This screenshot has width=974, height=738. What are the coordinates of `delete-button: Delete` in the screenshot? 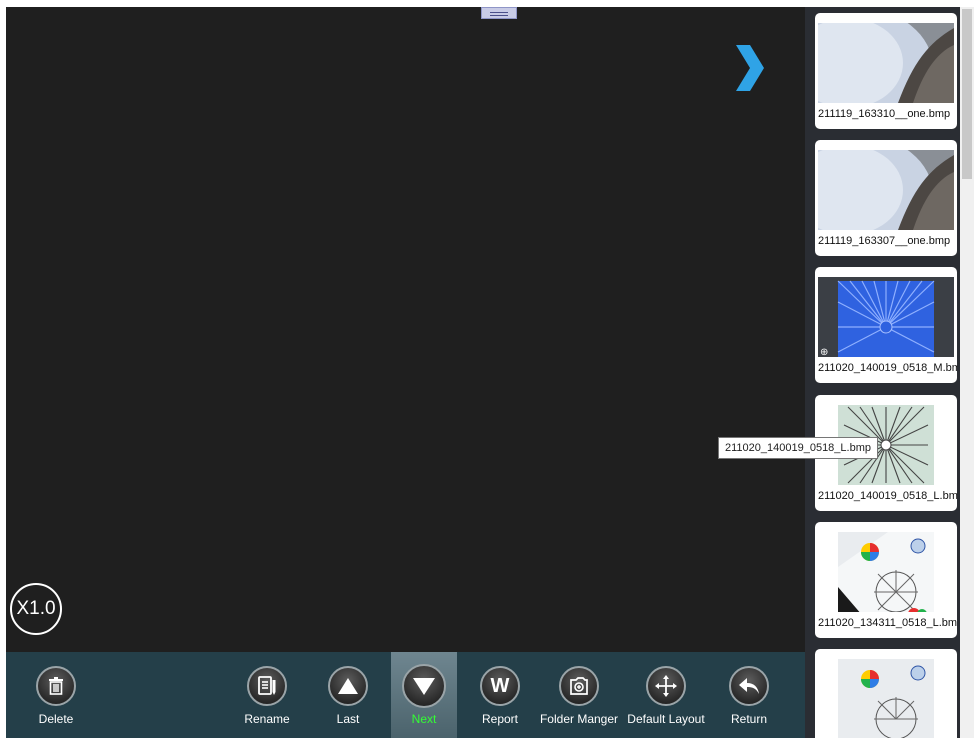 It's located at (56, 695).